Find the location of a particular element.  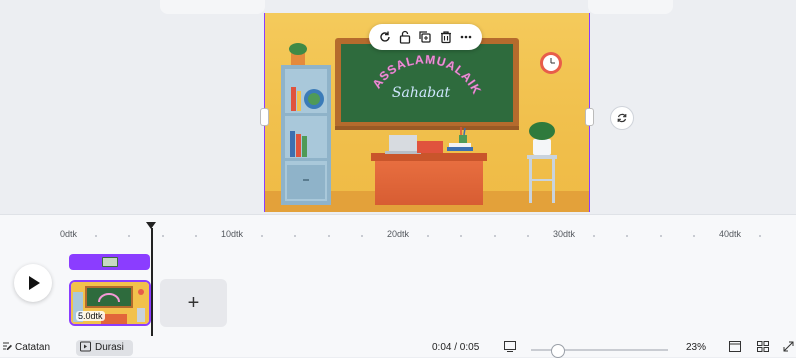

fullscreen-icon is located at coordinates (788, 348).